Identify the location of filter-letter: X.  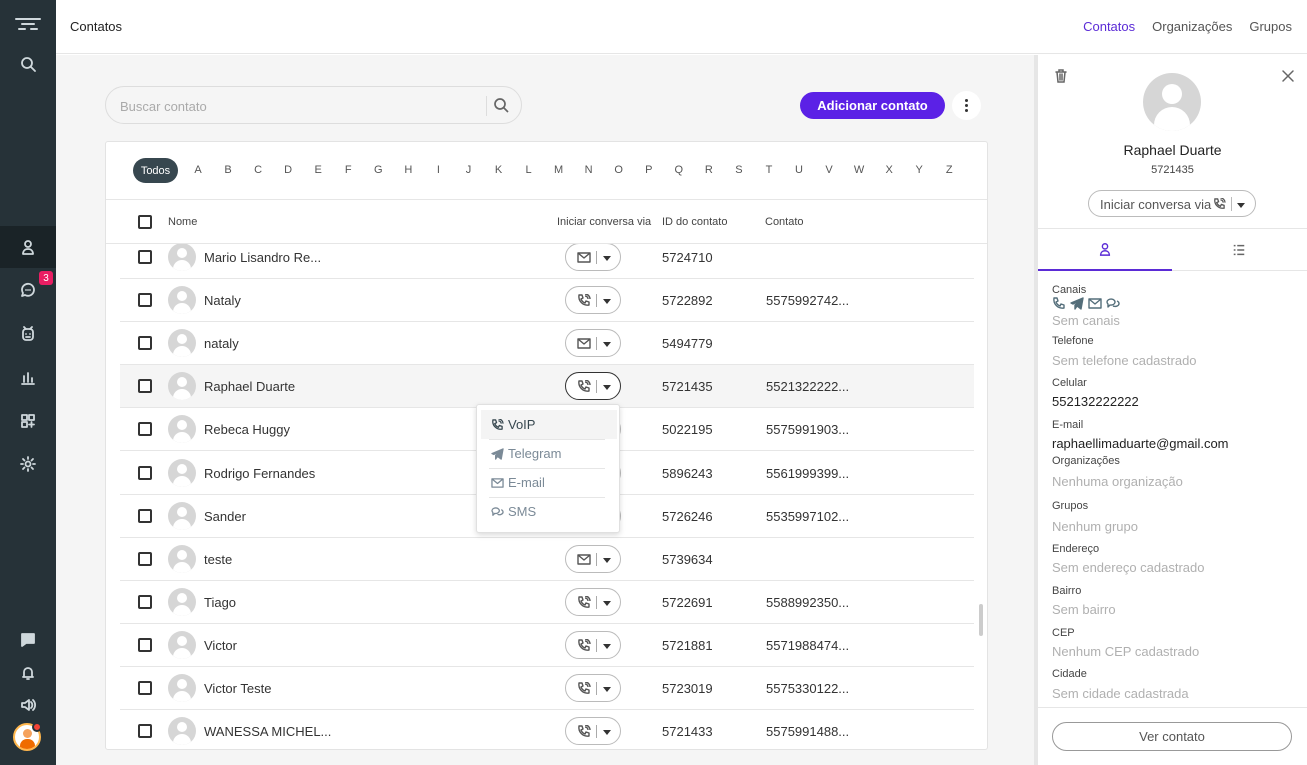
(889, 170).